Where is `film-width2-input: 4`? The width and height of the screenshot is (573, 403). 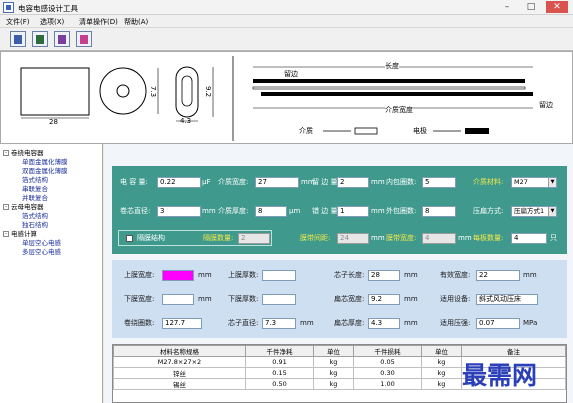 film-width2-input: 4 is located at coordinates (439, 238).